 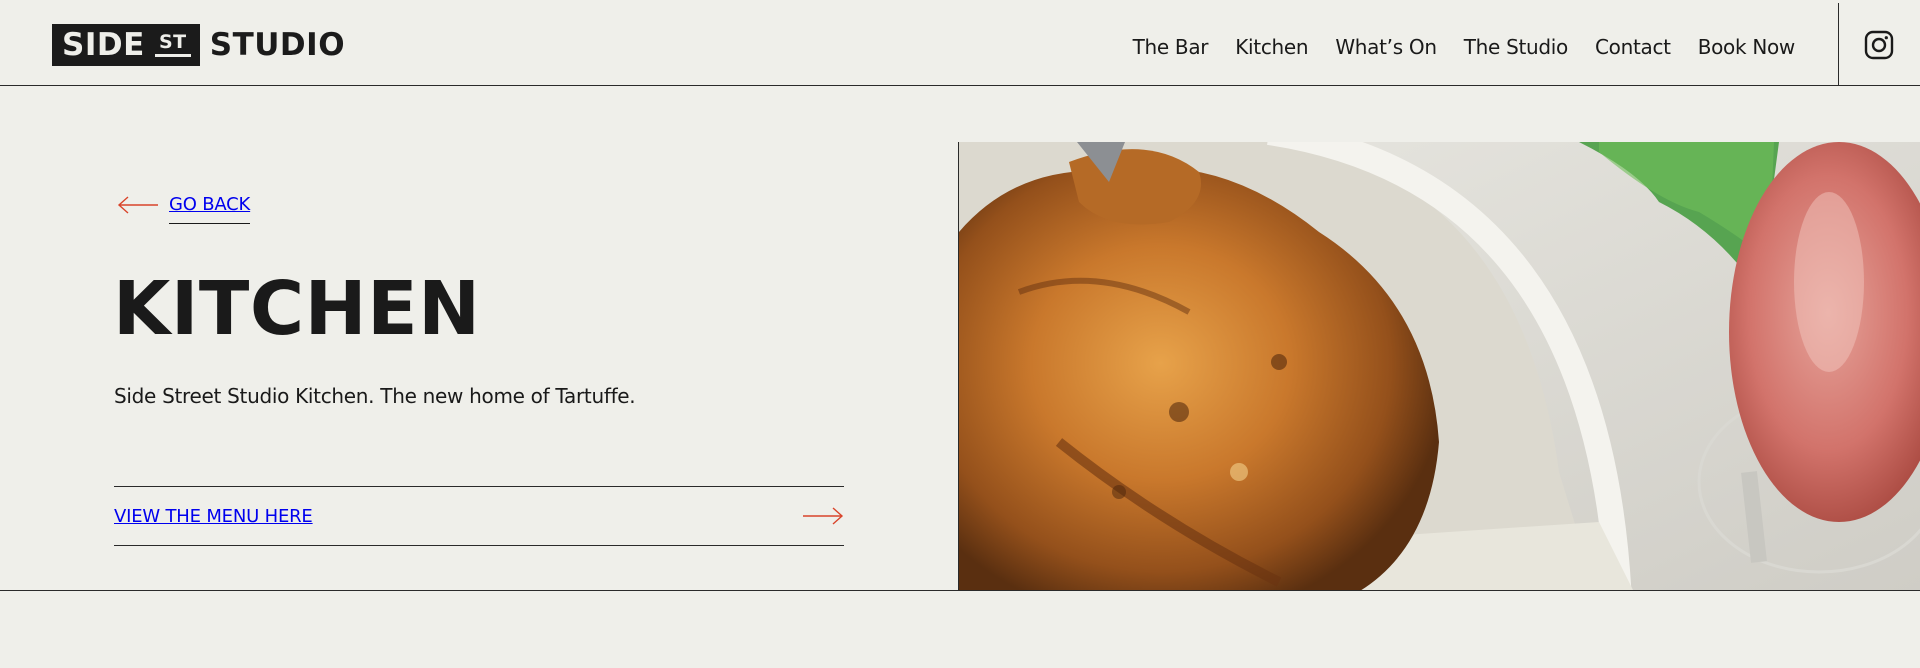 I want to click on section-divider, so click(x=960, y=590).